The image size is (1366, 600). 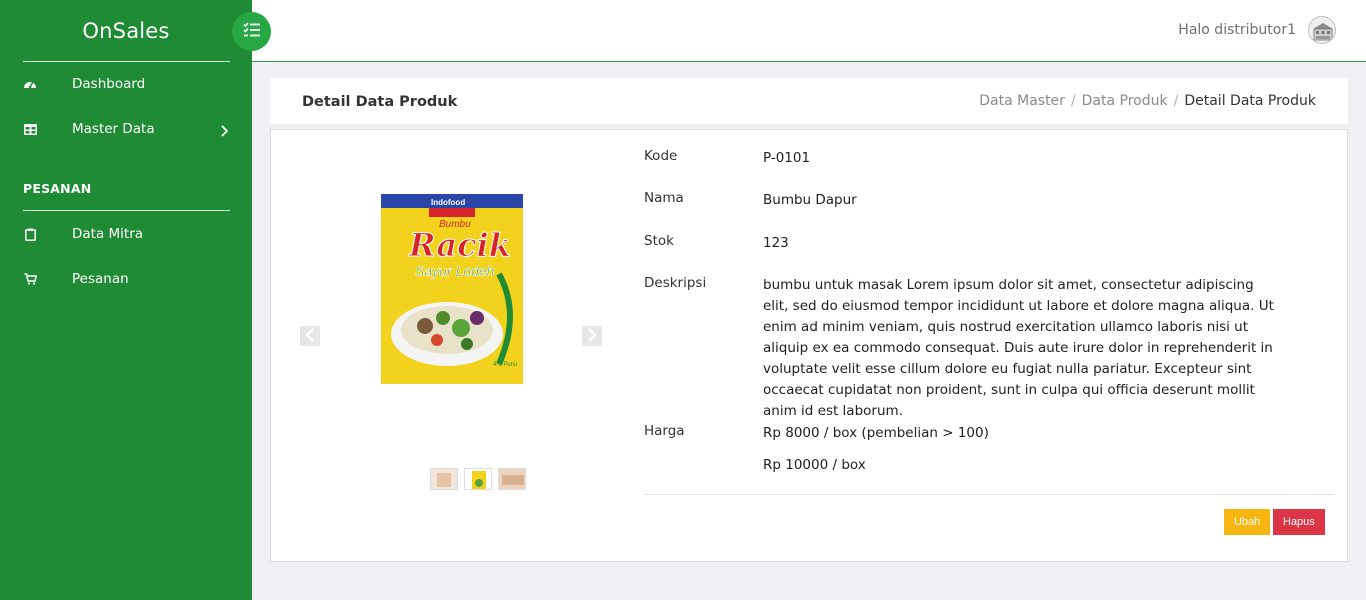 I want to click on delete-button: Hapus, so click(x=1299, y=522).